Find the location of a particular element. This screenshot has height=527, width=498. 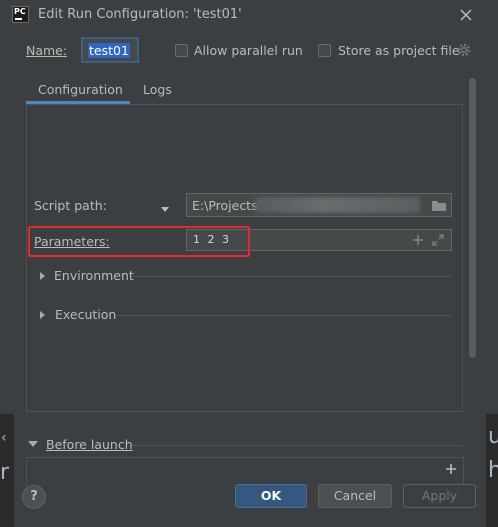

tab-configuration: Configuration is located at coordinates (78, 89).